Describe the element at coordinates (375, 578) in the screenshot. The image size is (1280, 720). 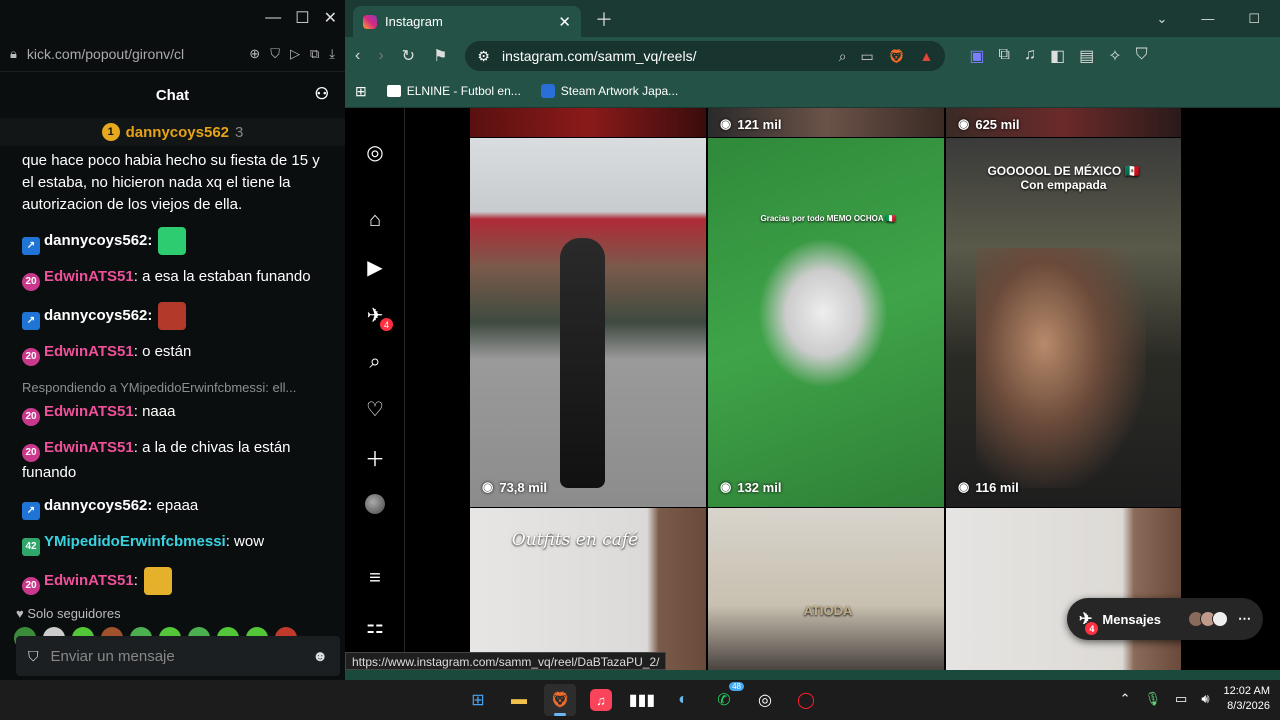
I see `menu-icon: ≡` at that location.